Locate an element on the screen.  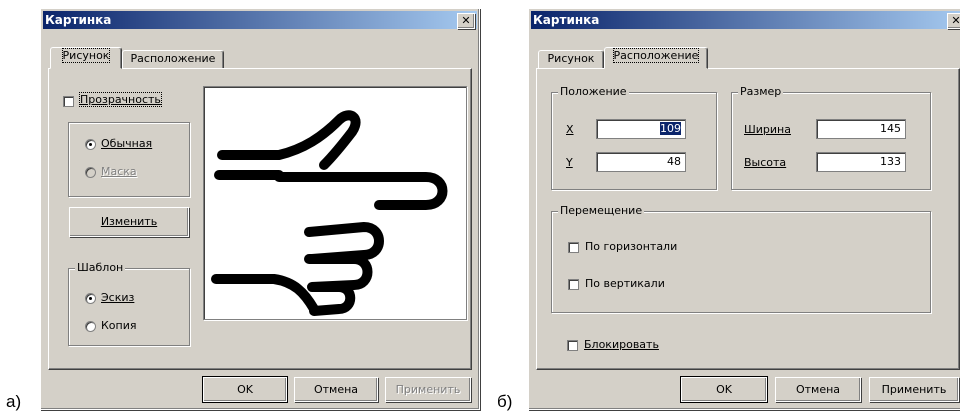
radio-copy-label: Копия is located at coordinates (119, 325).